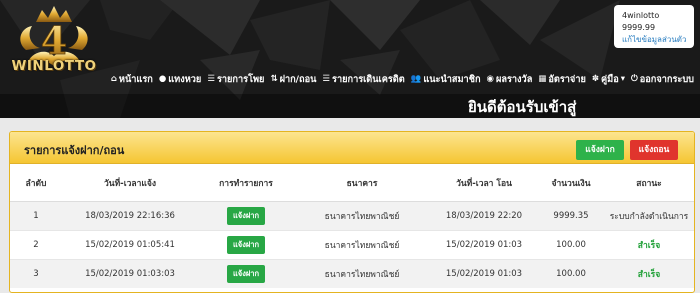 The height and width of the screenshot is (293, 700). What do you see at coordinates (362, 183) in the screenshot?
I see `col-header-bank: ธนาคาร` at bounding box center [362, 183].